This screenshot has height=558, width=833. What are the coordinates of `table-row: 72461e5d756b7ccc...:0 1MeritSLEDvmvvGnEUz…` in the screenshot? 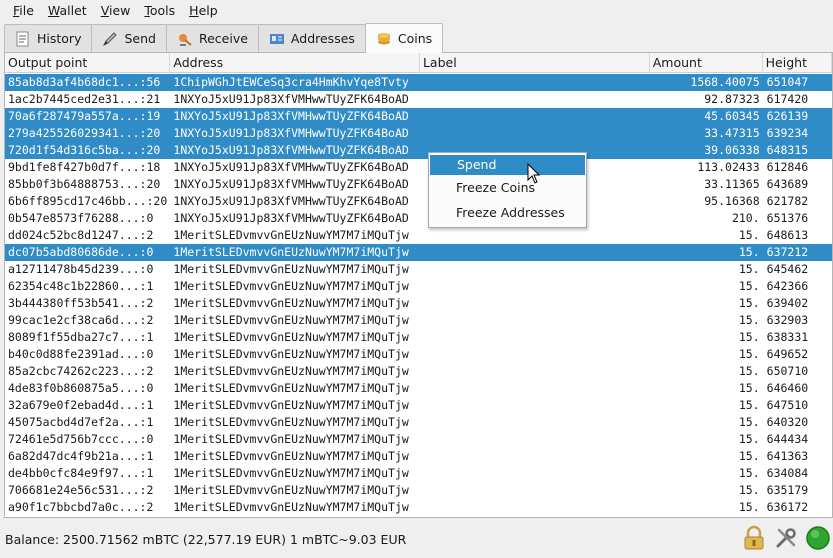 It's located at (418, 439).